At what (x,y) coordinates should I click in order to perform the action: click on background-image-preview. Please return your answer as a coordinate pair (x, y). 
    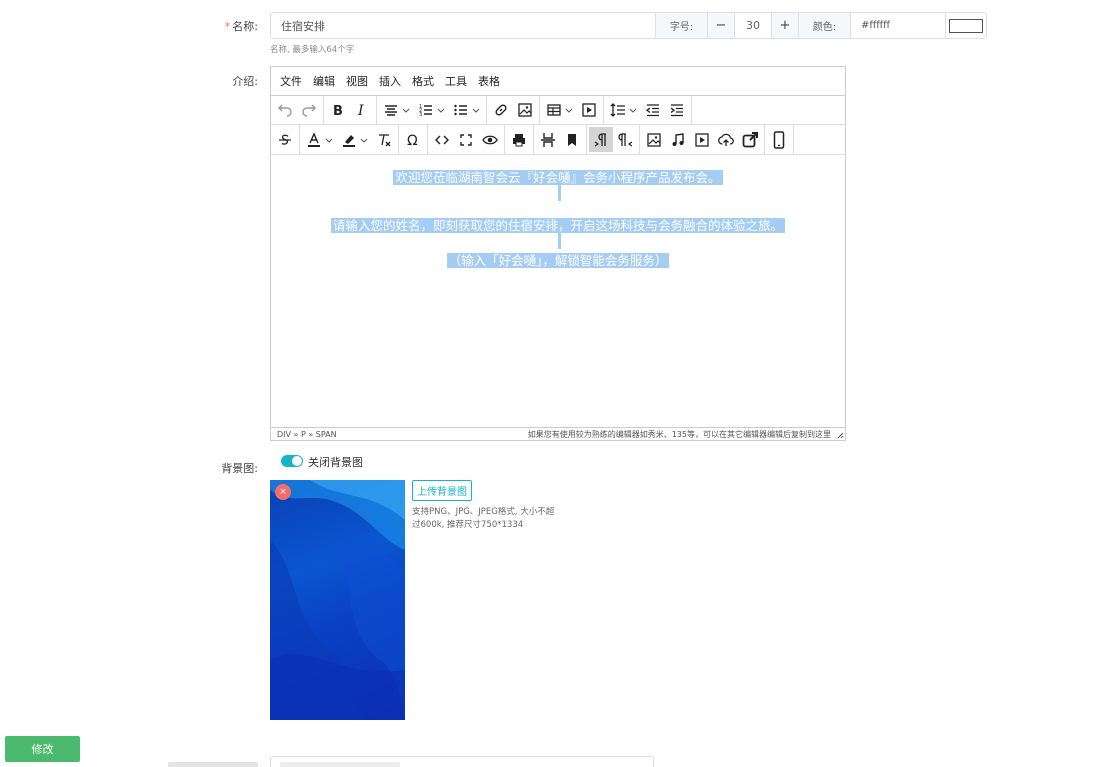
    Looking at the image, I should click on (337, 600).